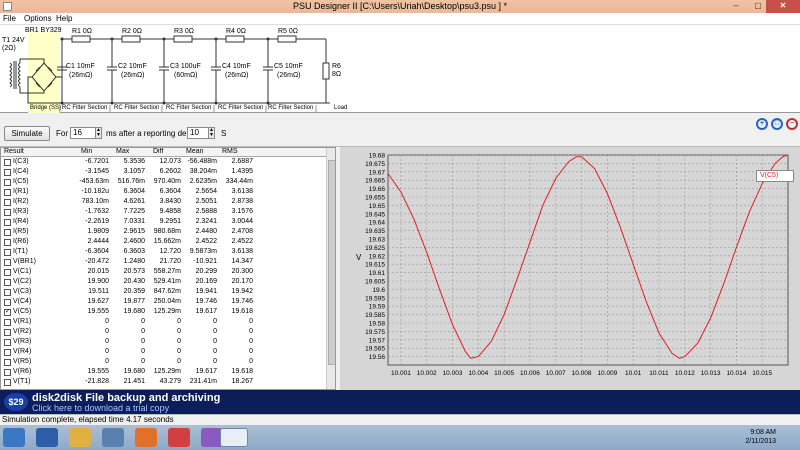  Describe the element at coordinates (9, 18) in the screenshot. I see `menu-file: File` at that location.